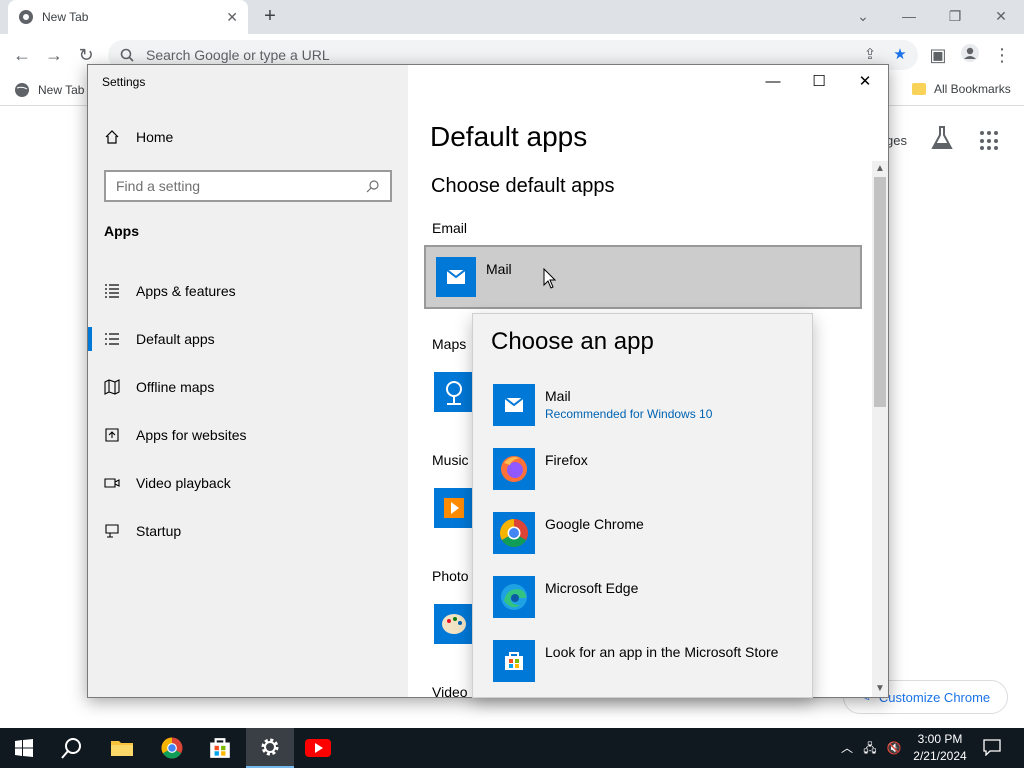 The height and width of the screenshot is (768, 1024). What do you see at coordinates (990, 141) in the screenshot?
I see `google-apps-icon` at bounding box center [990, 141].